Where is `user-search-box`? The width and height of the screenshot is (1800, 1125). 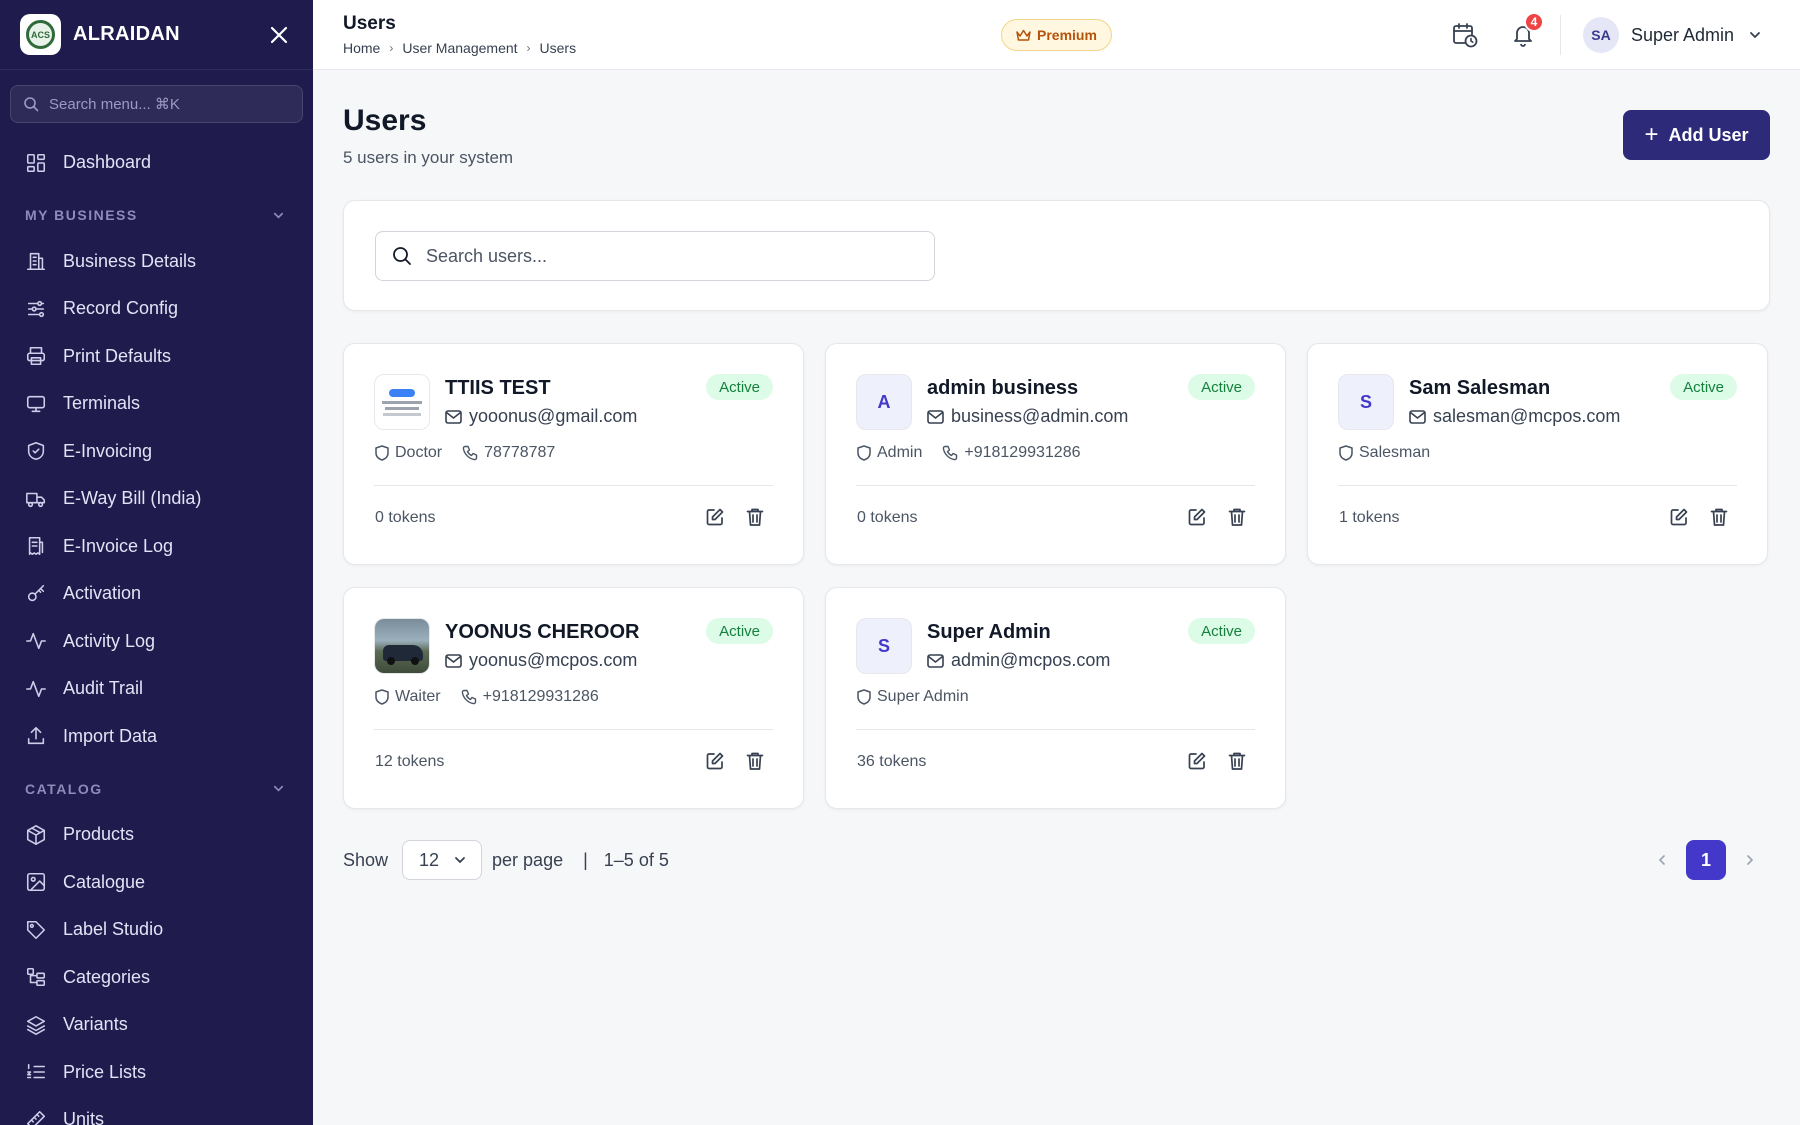
user-search-box is located at coordinates (655, 256).